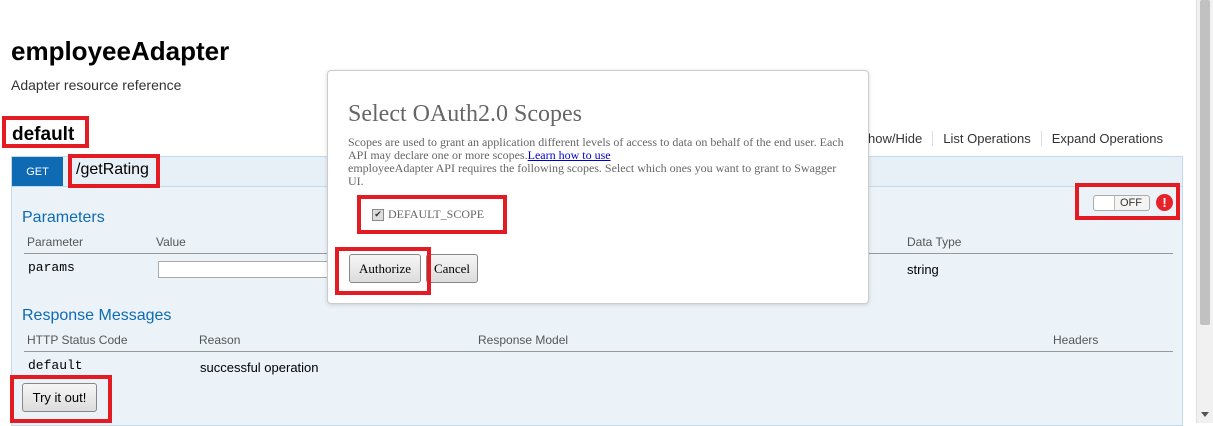 The image size is (1213, 426). Describe the element at coordinates (59, 397) in the screenshot. I see `try-it-out-button: Try it out!` at that location.